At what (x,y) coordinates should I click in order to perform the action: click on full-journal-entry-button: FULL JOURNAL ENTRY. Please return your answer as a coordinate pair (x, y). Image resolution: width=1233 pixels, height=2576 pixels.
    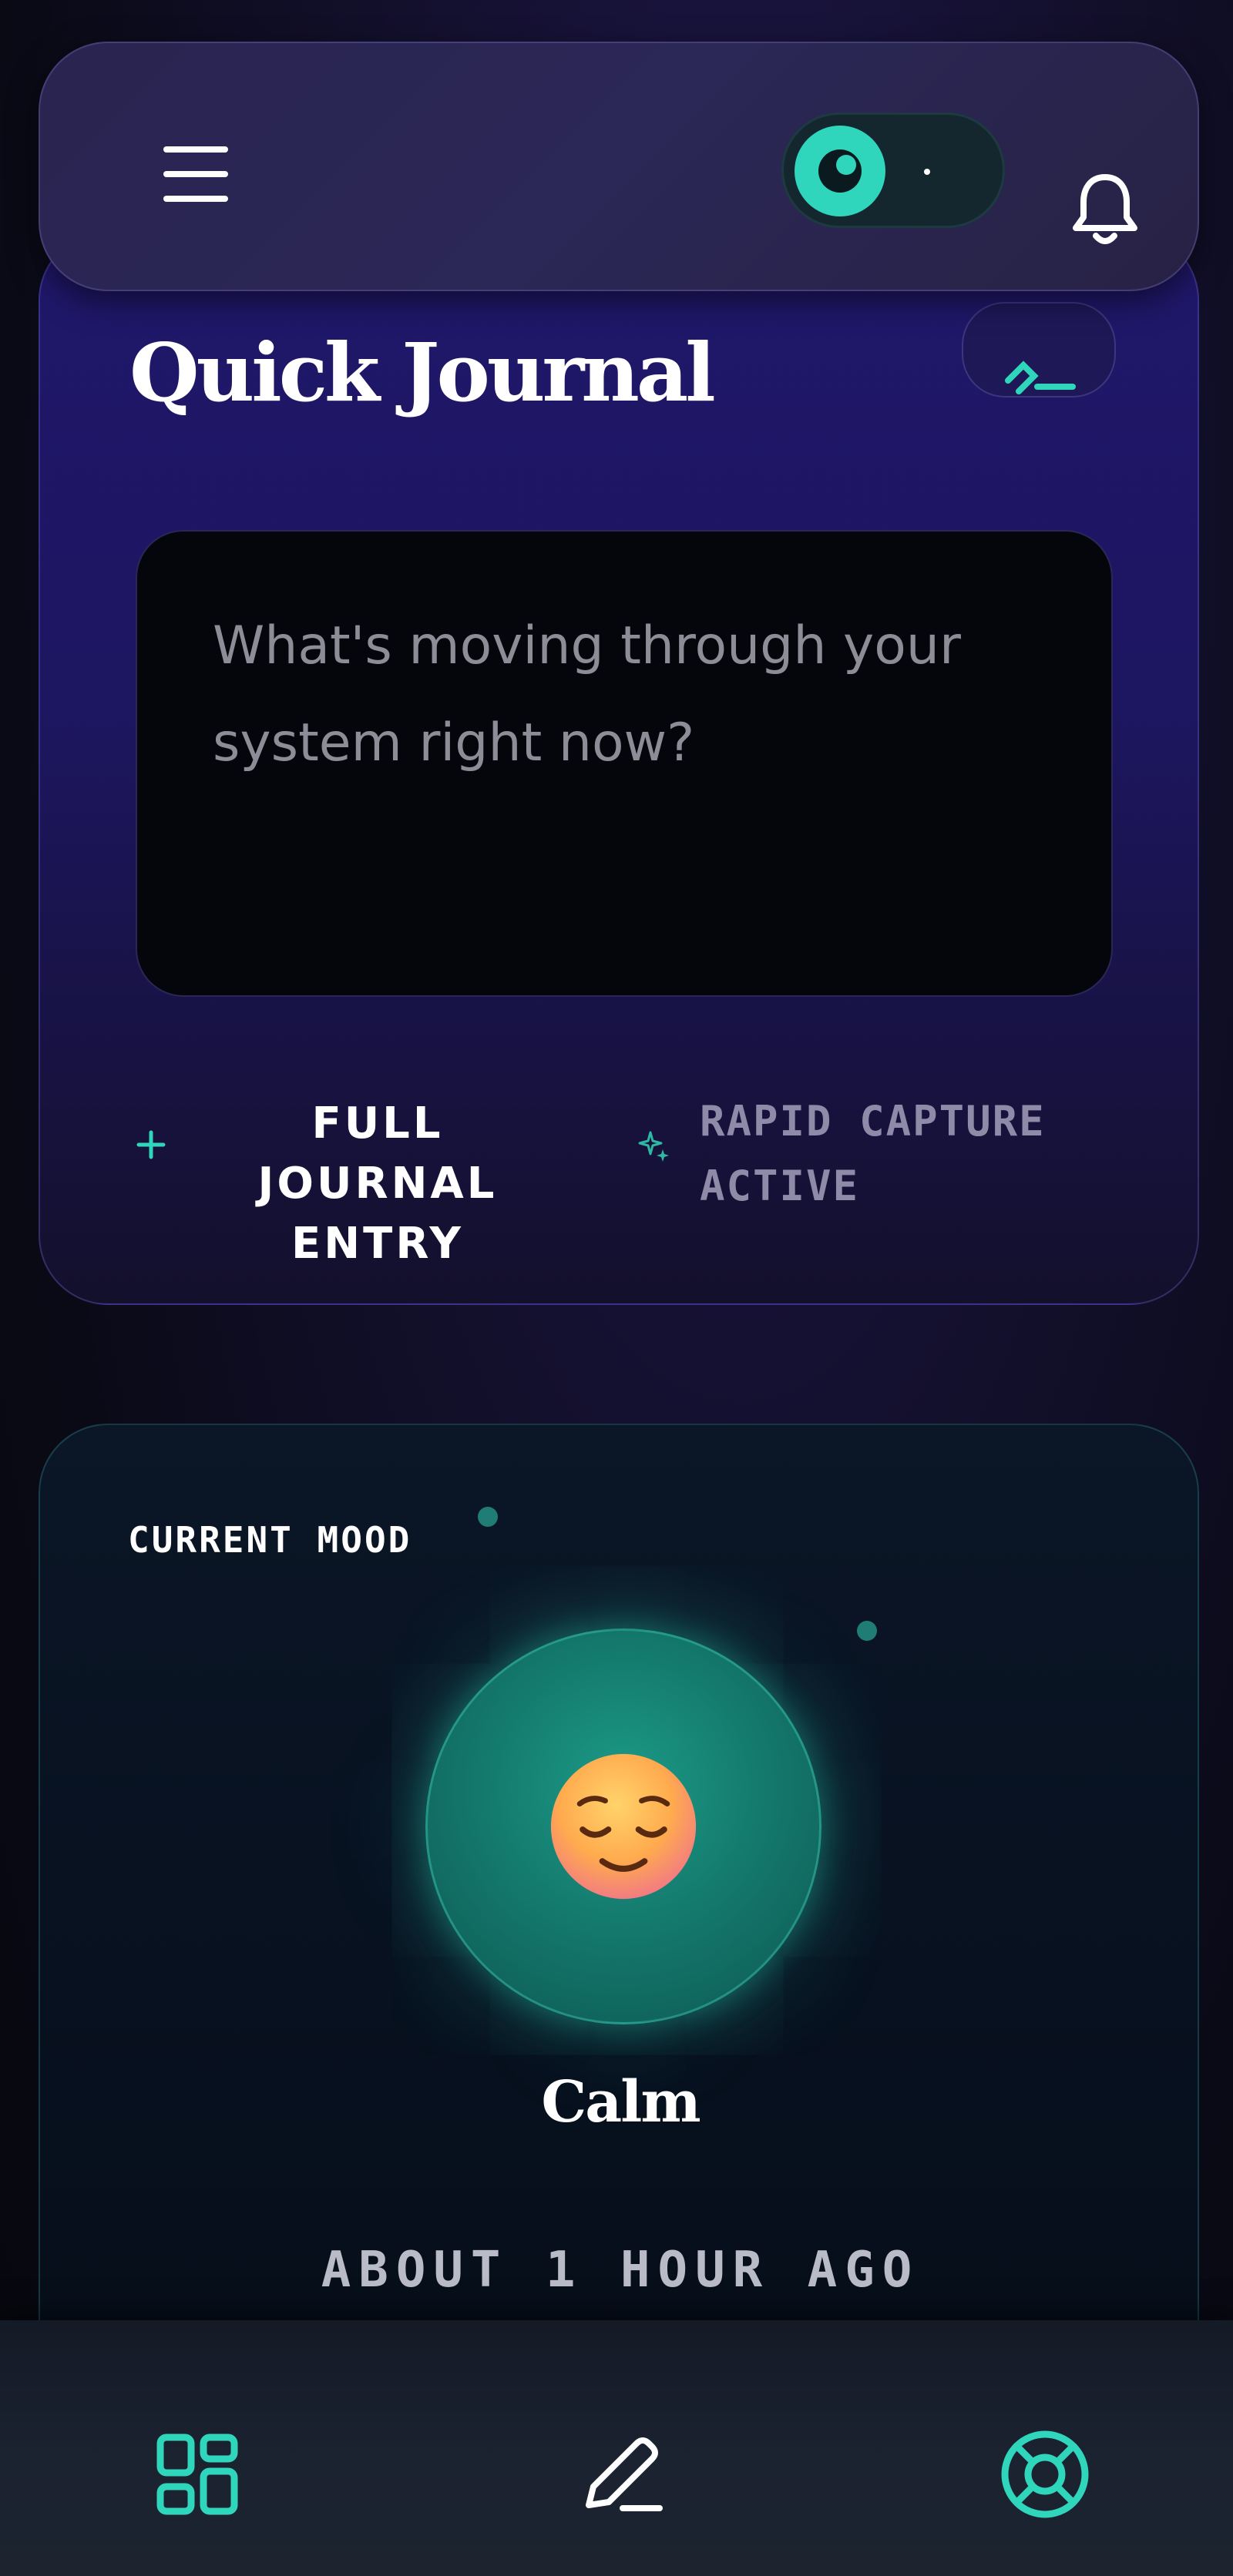
    Looking at the image, I should click on (377, 1184).